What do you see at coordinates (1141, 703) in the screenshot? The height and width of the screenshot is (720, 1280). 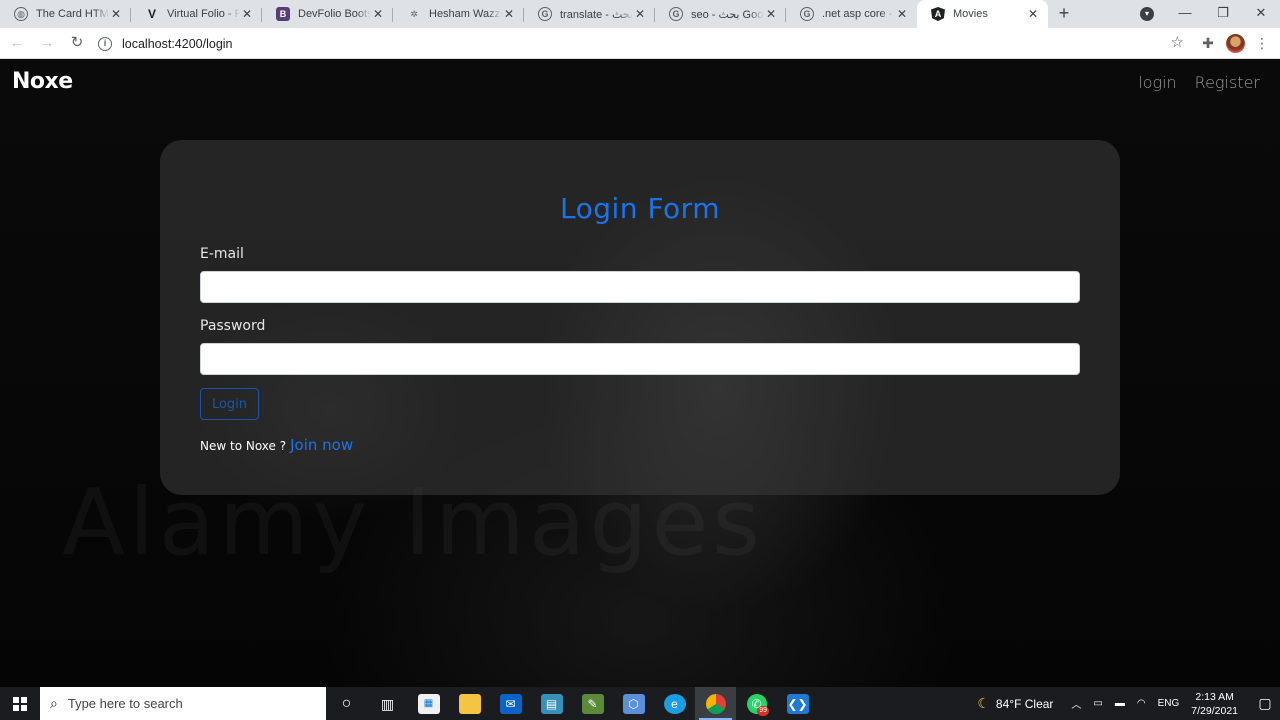 I see `wifi-icon: ◠` at bounding box center [1141, 703].